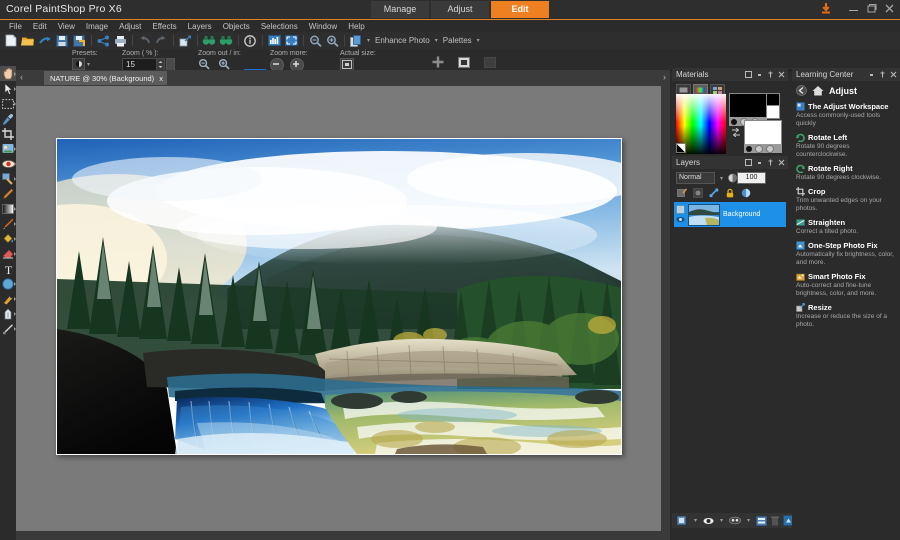 This screenshot has height=540, width=900. I want to click on layer-group-caret: ▾, so click(748, 520).